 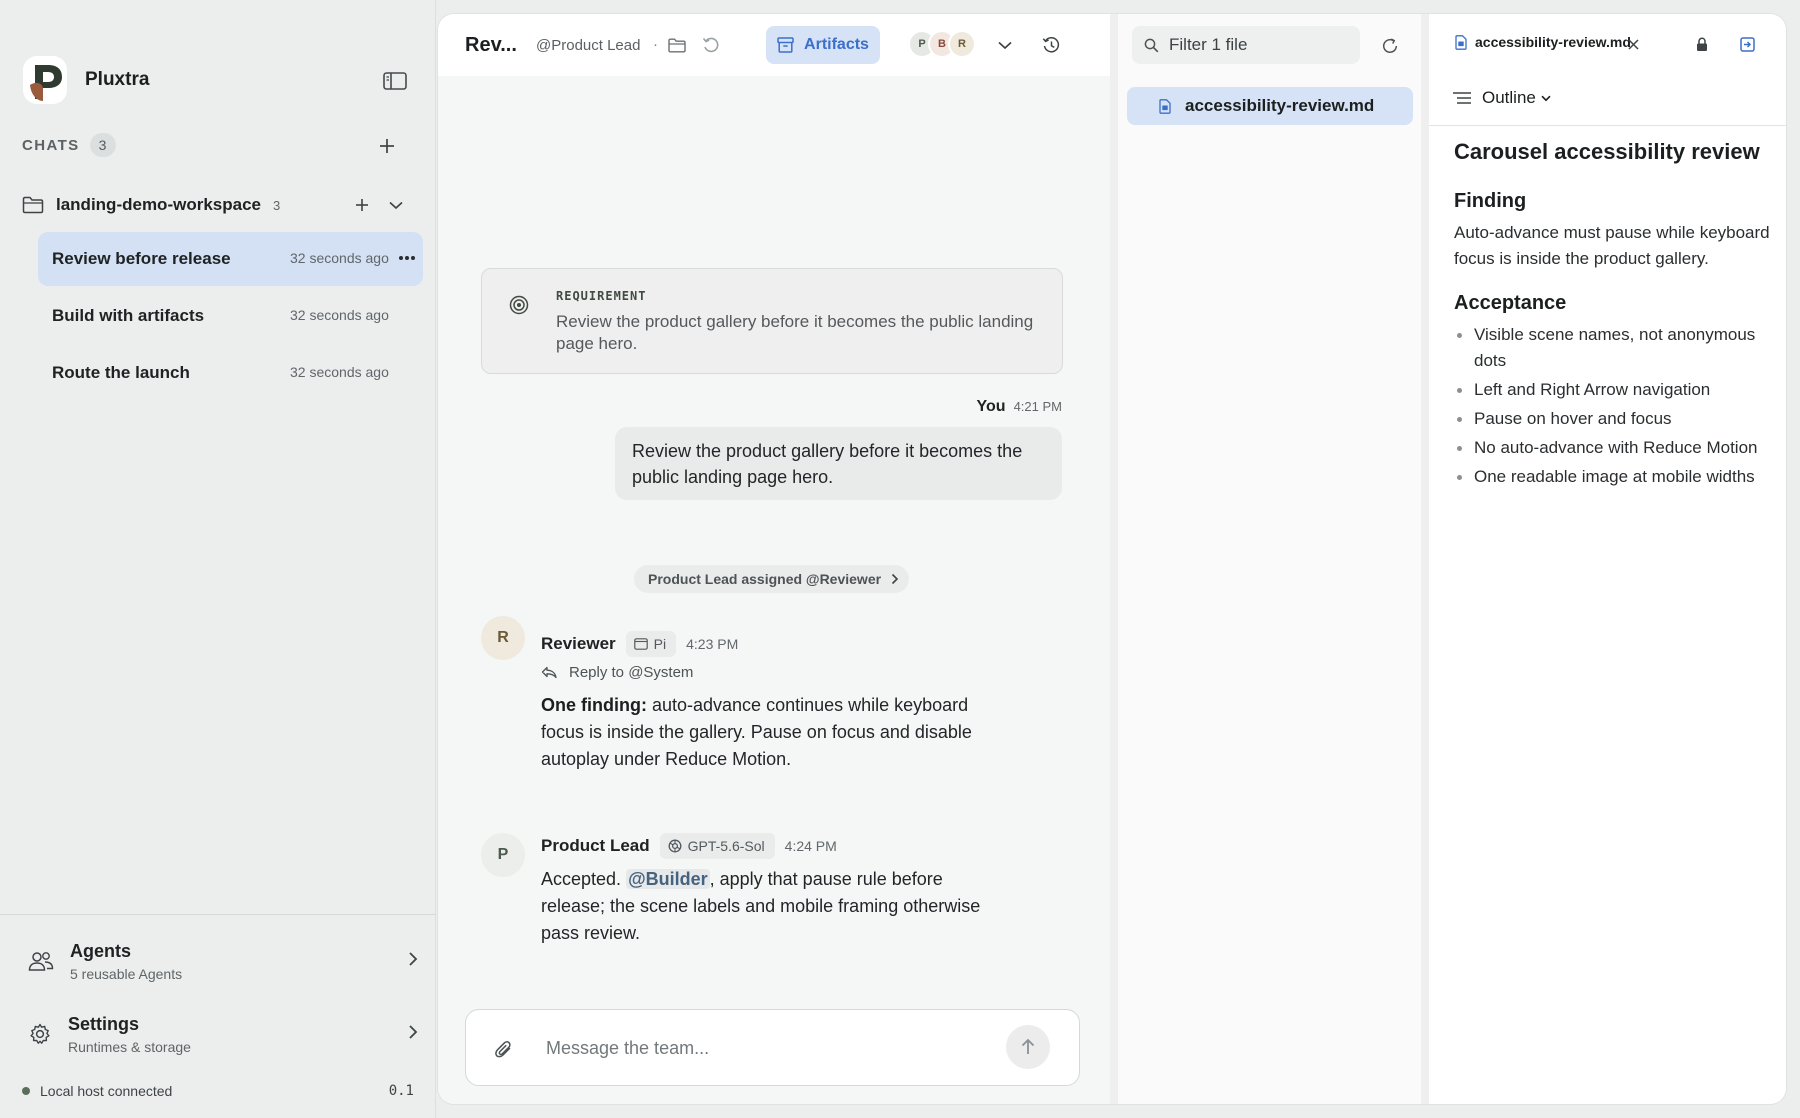 I want to click on close-icon, so click(x=1633, y=44).